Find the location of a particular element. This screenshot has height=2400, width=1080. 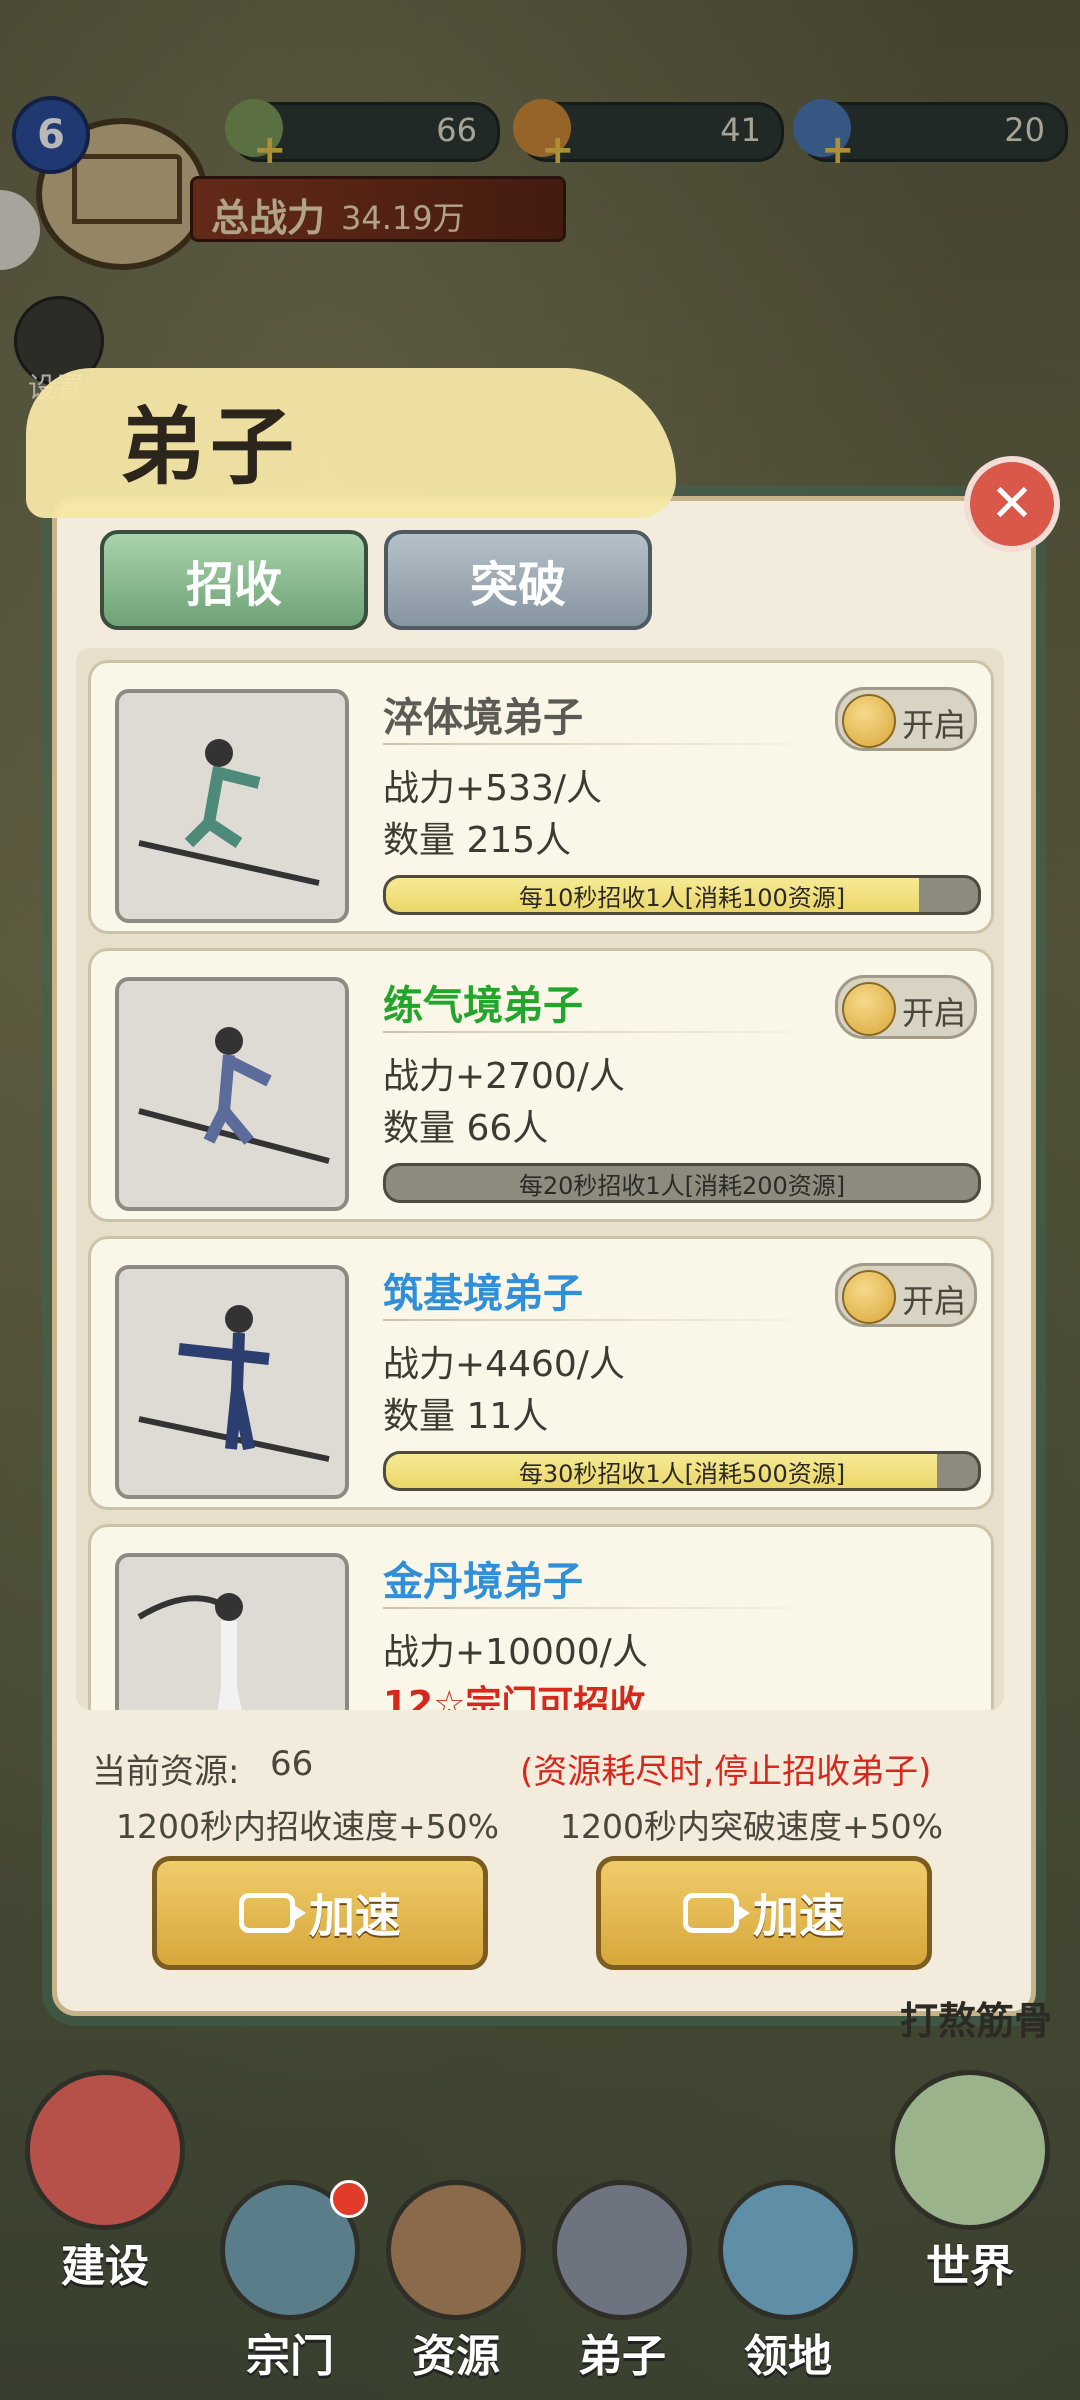

nav-label: 建设 is located at coordinates (105, 2266).